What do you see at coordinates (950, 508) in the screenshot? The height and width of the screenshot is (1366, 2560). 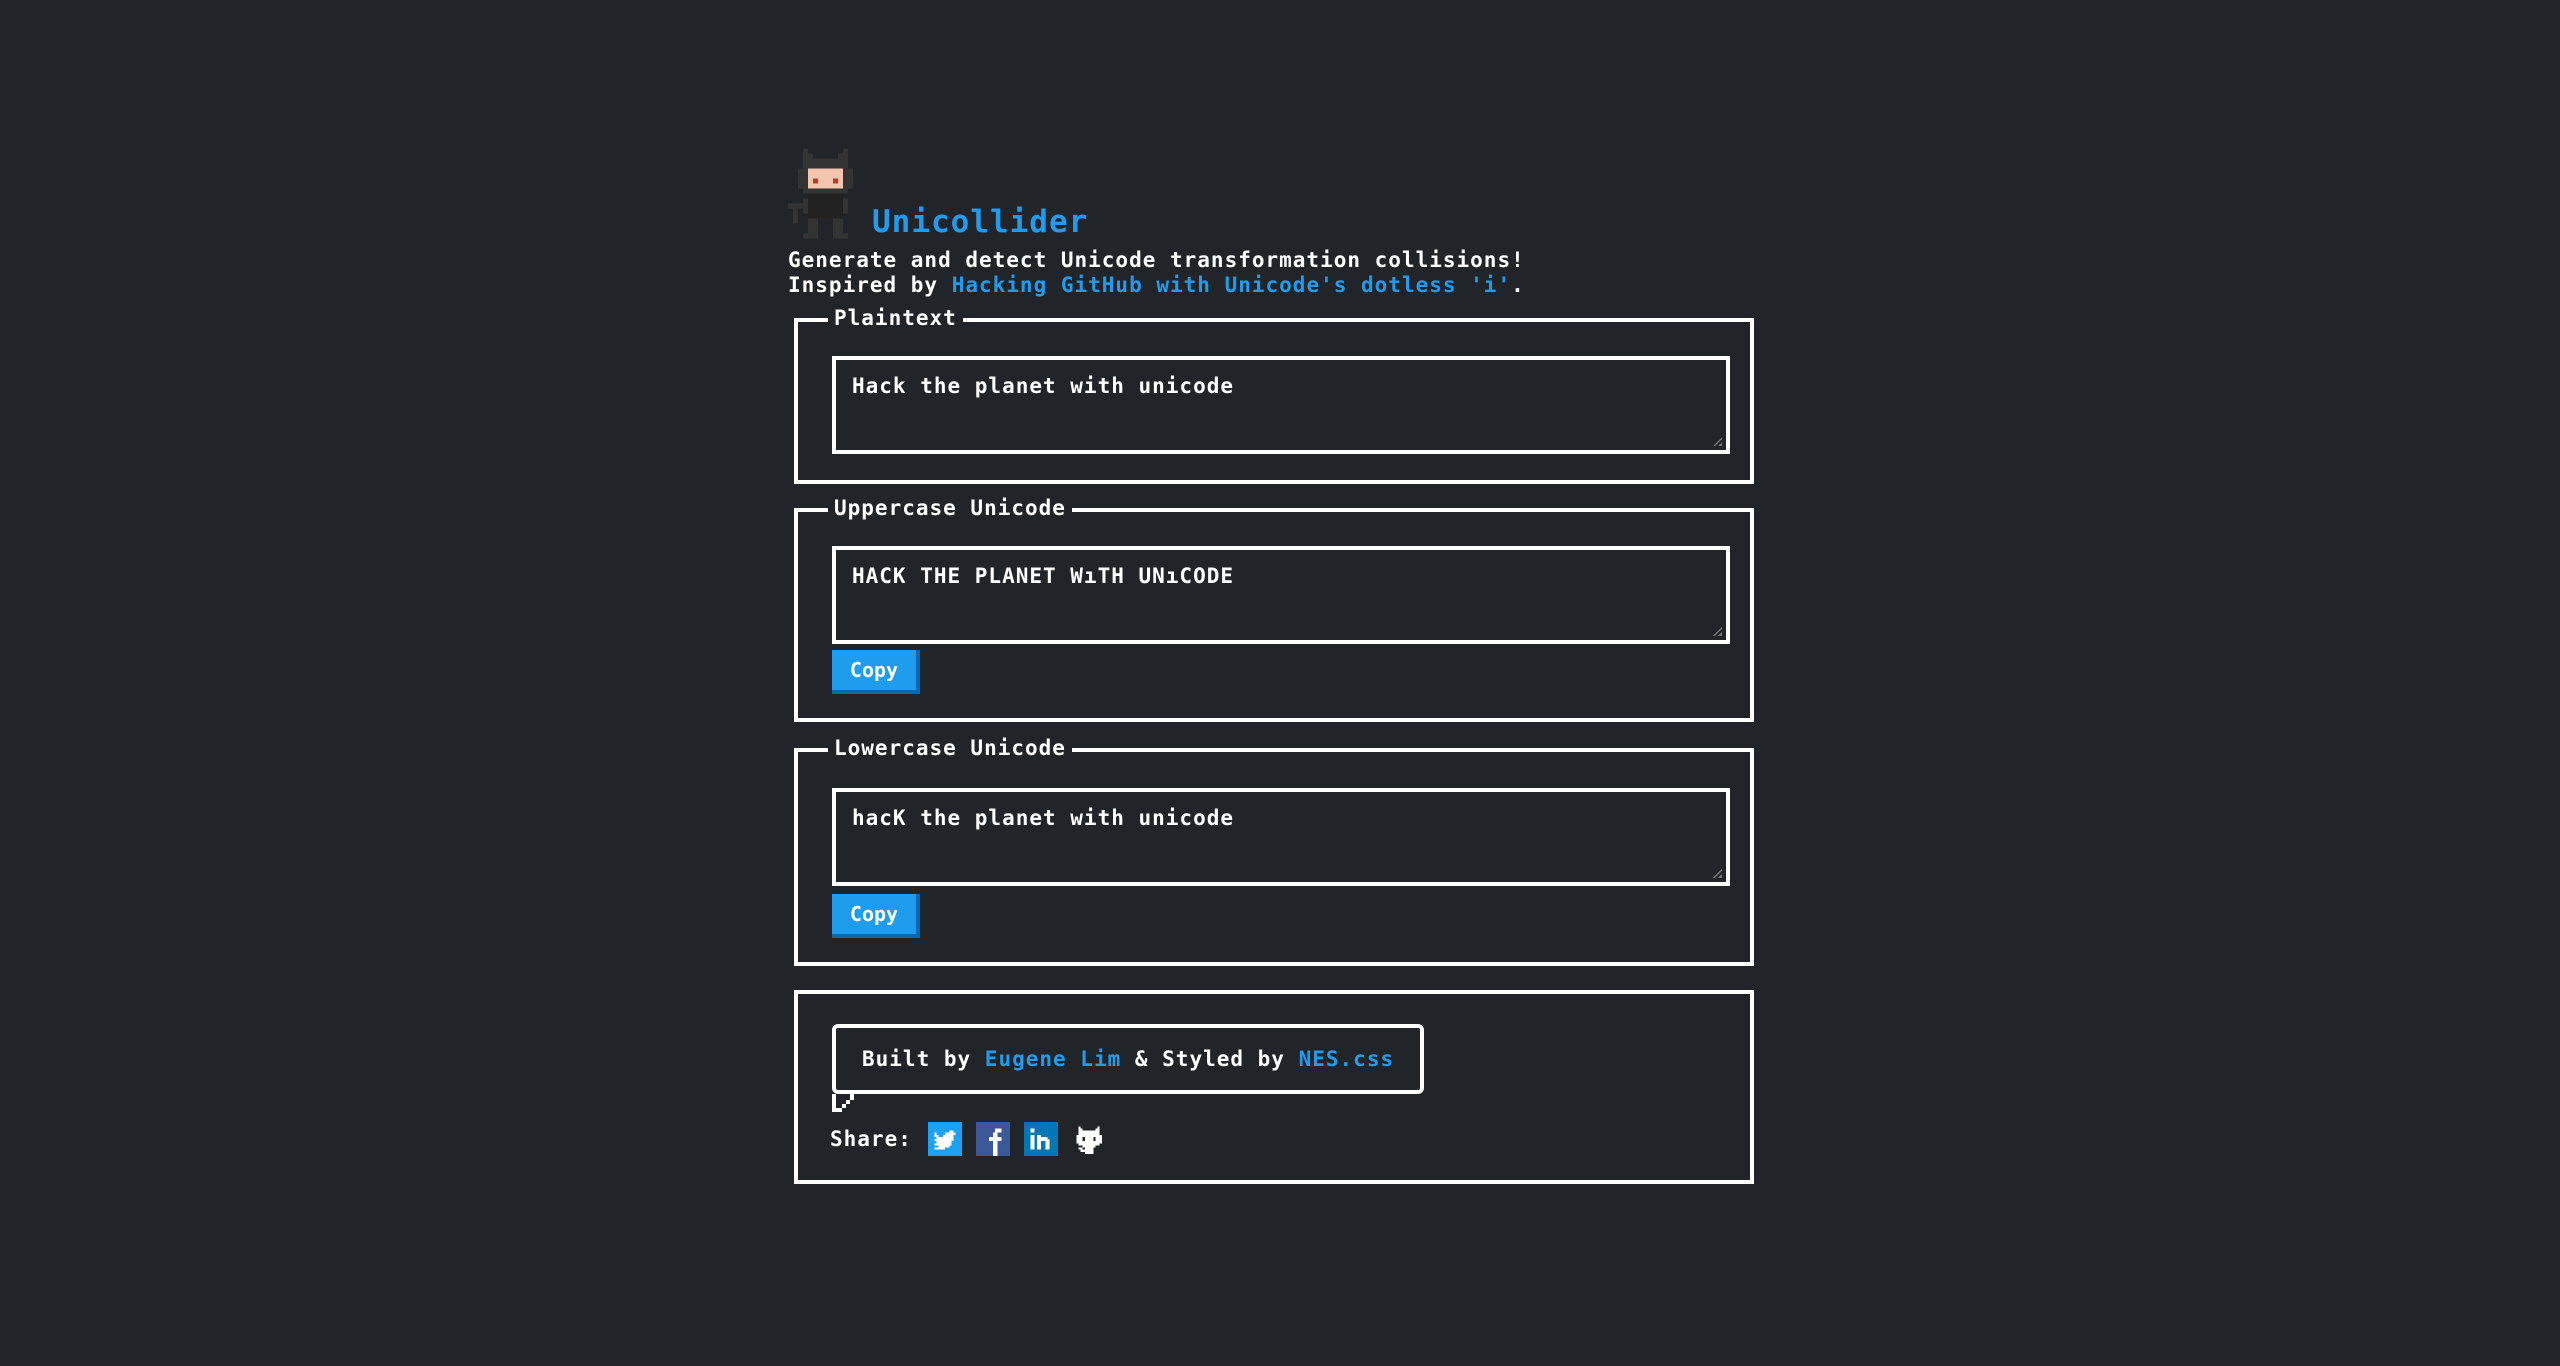 I see `uppercase-title: Uppercase Unicode` at bounding box center [950, 508].